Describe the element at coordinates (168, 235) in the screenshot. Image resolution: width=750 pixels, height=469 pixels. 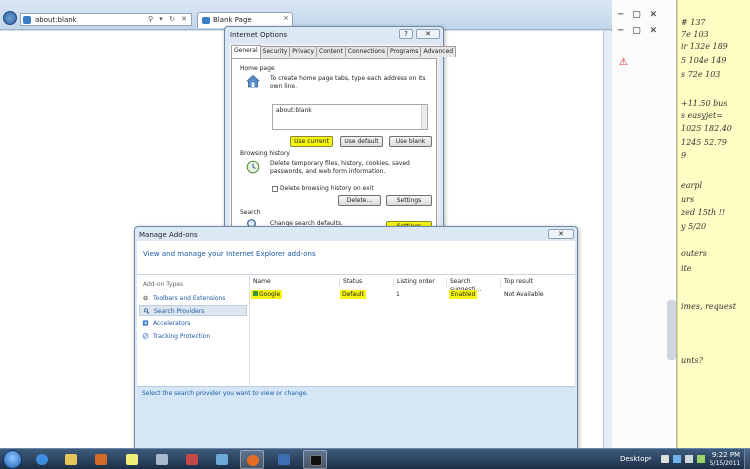
I see `dialog-title: Manage Add-ons` at that location.